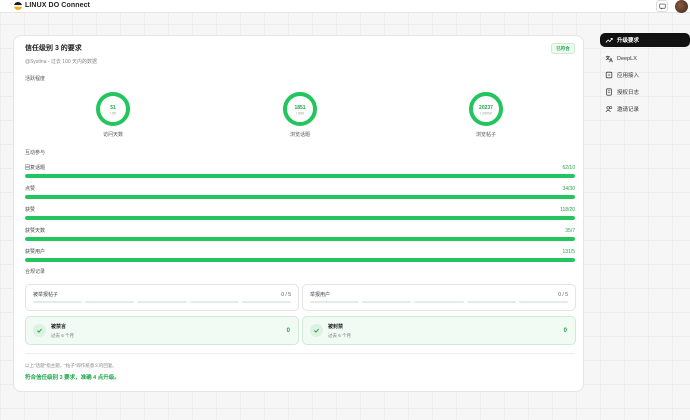  I want to click on compliance-section-title: 合规记录, so click(35, 272).